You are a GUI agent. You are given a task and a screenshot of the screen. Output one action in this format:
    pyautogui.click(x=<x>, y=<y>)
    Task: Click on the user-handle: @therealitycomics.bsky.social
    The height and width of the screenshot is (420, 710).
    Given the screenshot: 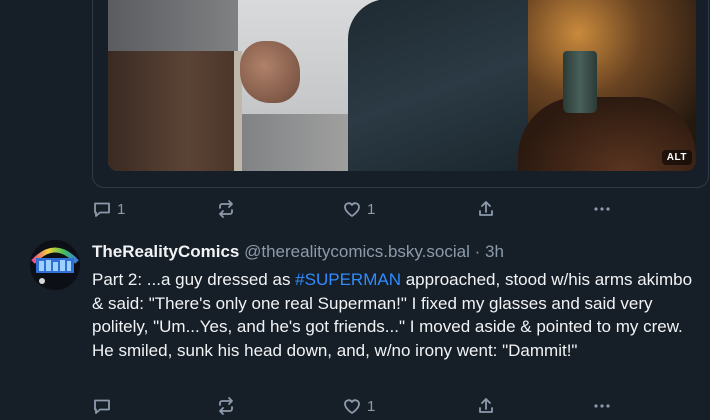 What is the action you would take?
    pyautogui.click(x=357, y=251)
    